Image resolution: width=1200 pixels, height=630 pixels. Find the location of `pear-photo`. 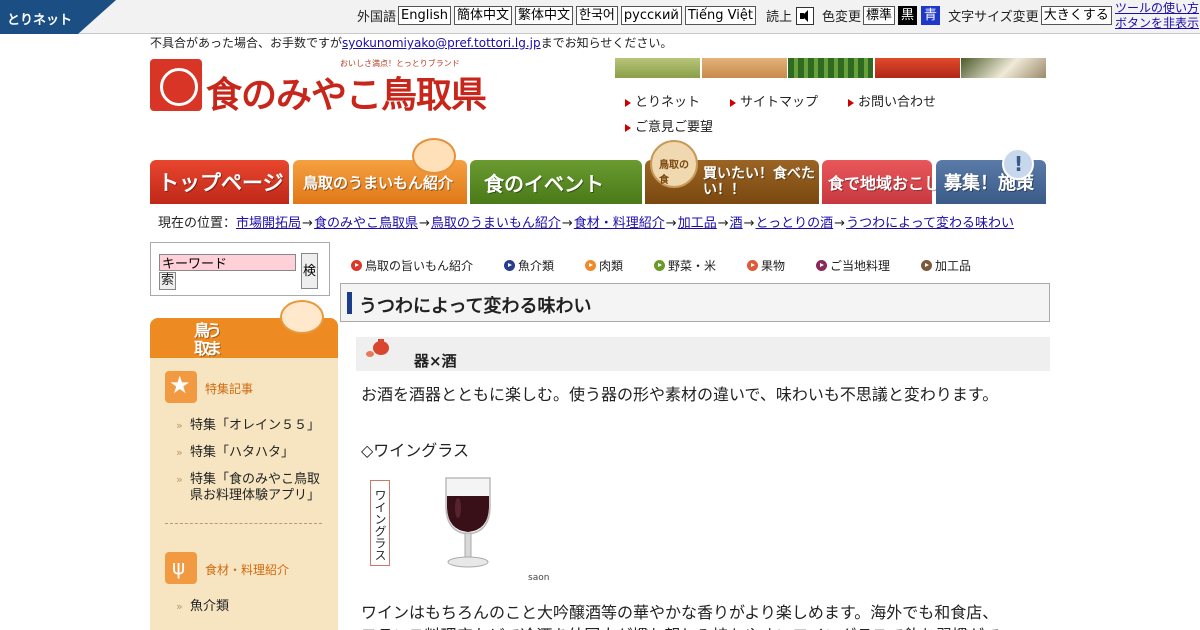

pear-photo is located at coordinates (657, 68).